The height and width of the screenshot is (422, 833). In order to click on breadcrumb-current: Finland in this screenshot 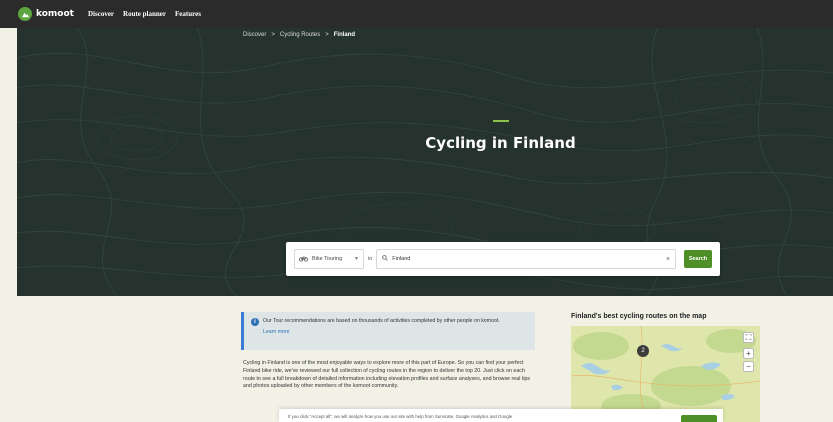, I will do `click(344, 35)`.